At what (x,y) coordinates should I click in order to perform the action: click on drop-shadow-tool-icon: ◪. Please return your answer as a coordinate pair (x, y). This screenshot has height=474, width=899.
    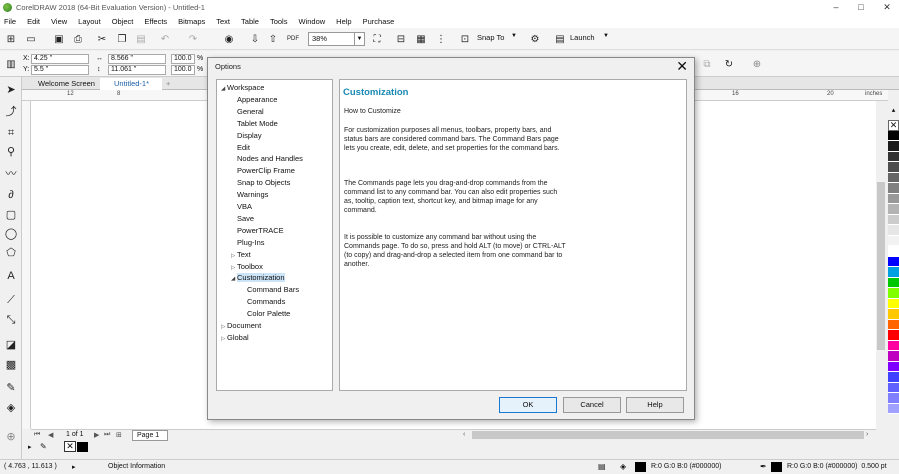
    Looking at the image, I should click on (11, 344).